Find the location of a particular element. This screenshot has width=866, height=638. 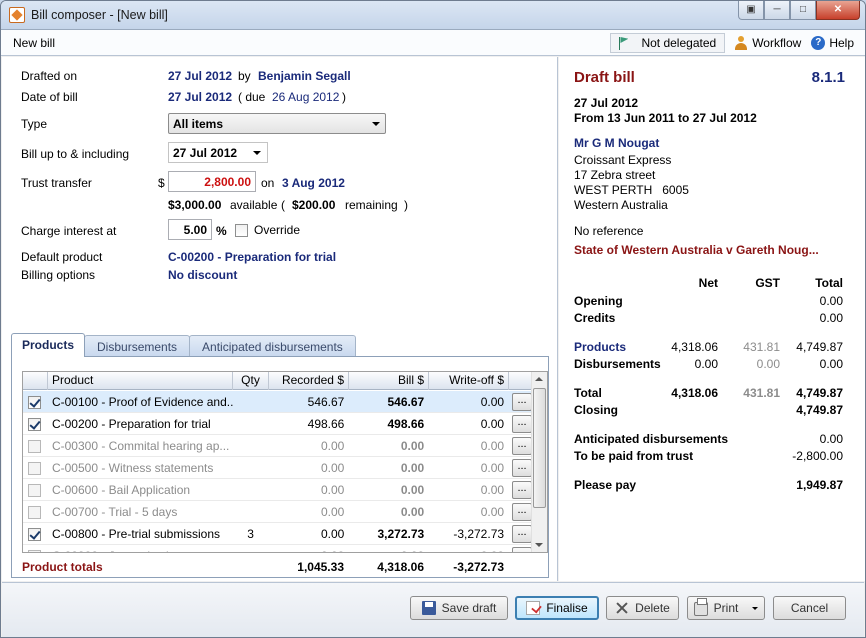

override-checkbox-group: Override is located at coordinates (267, 230).